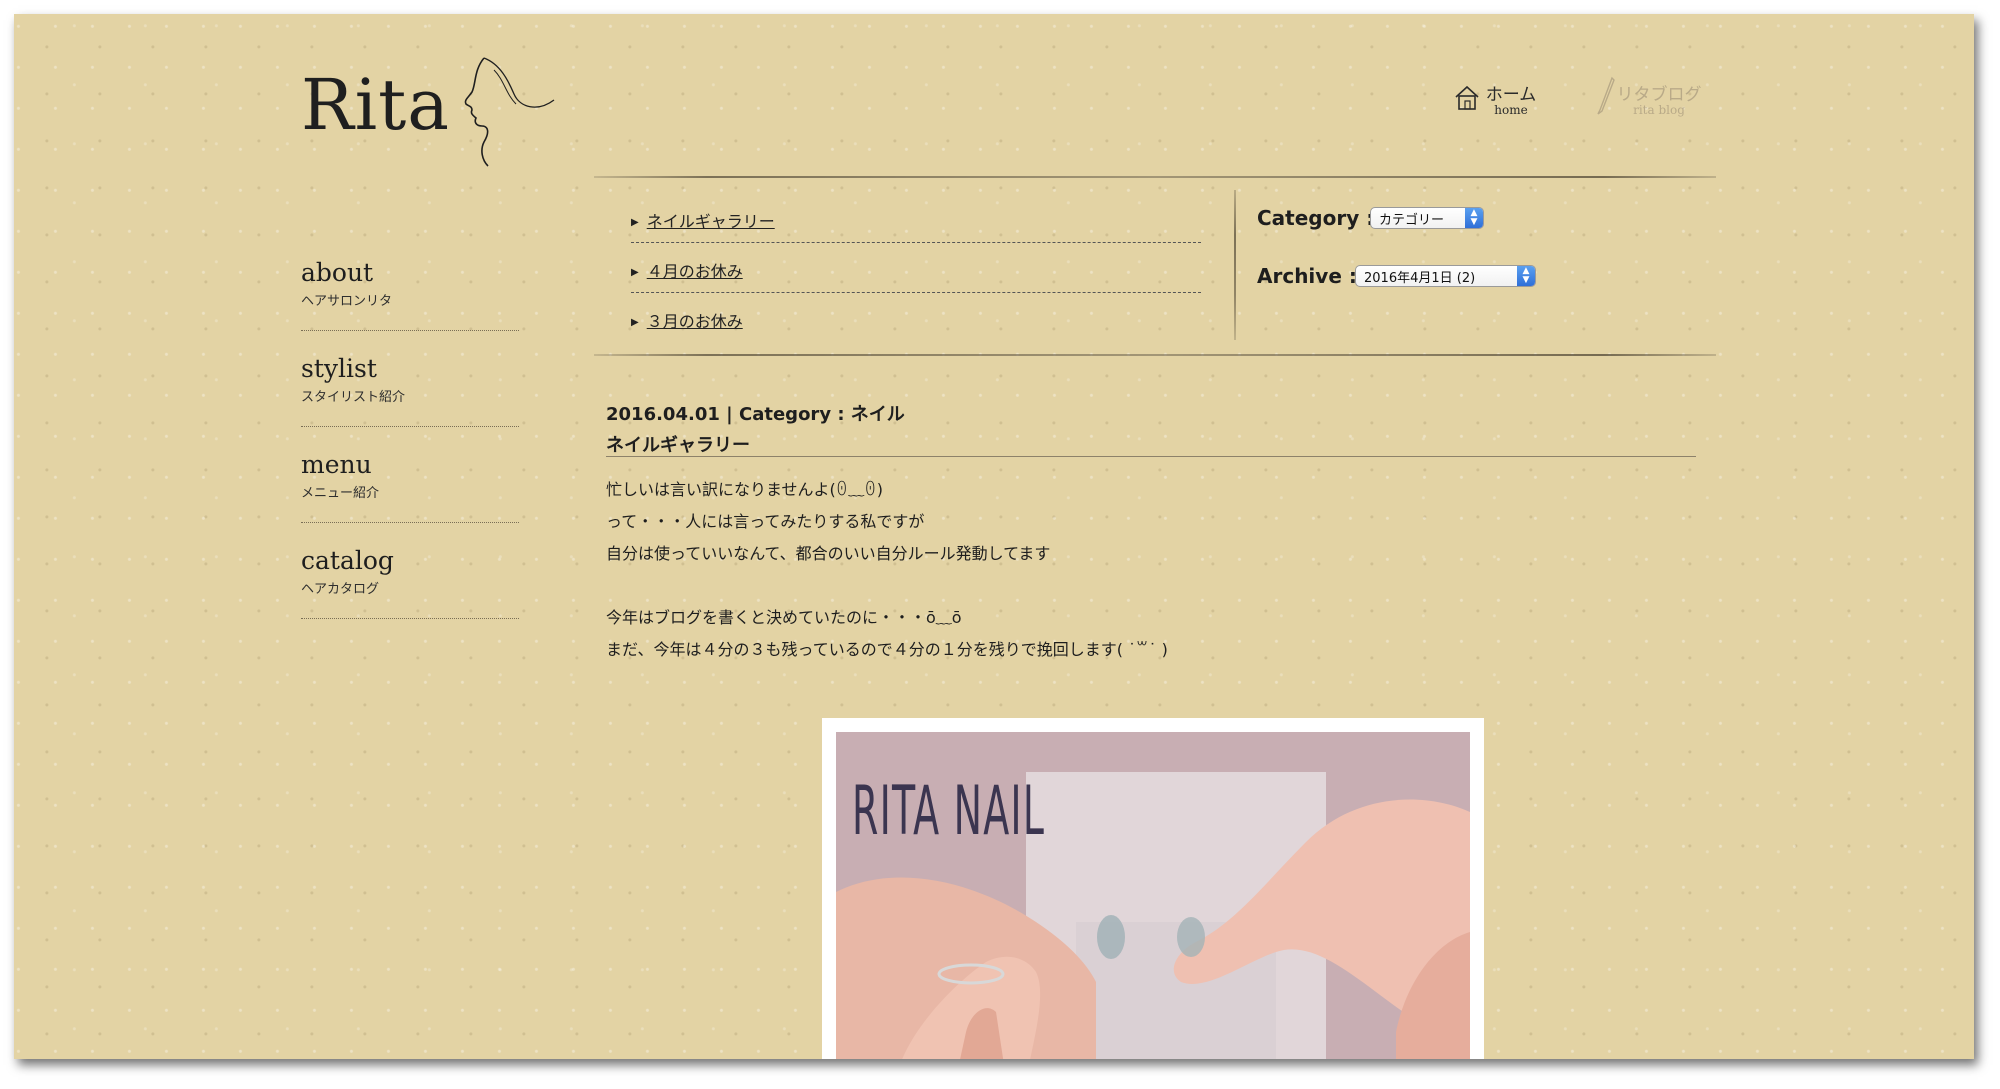 The width and height of the screenshot is (2000, 1089). What do you see at coordinates (347, 301) in the screenshot?
I see `sidebar-item-sublabel: ヘアサロンリタ` at bounding box center [347, 301].